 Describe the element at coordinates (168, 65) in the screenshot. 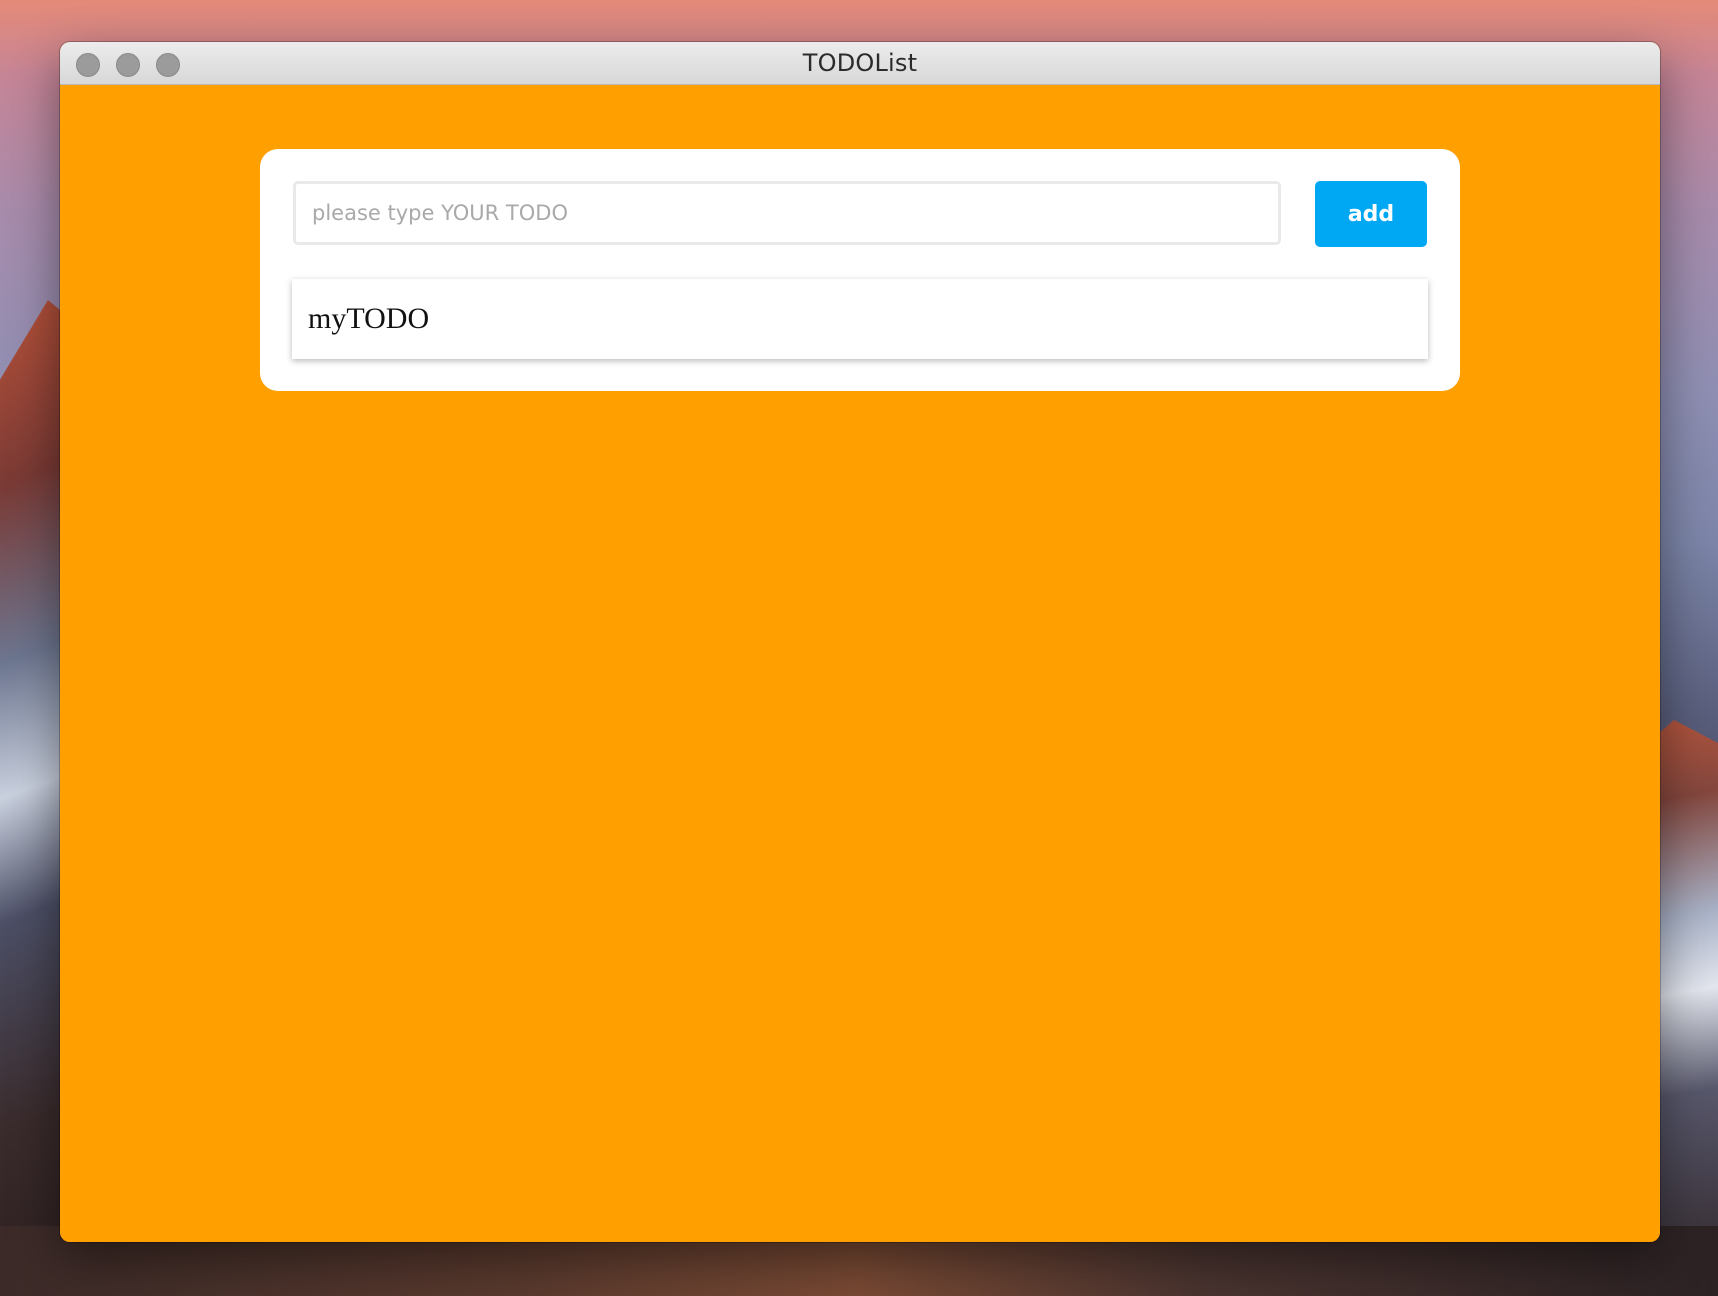

I see `zoom-window-button` at that location.